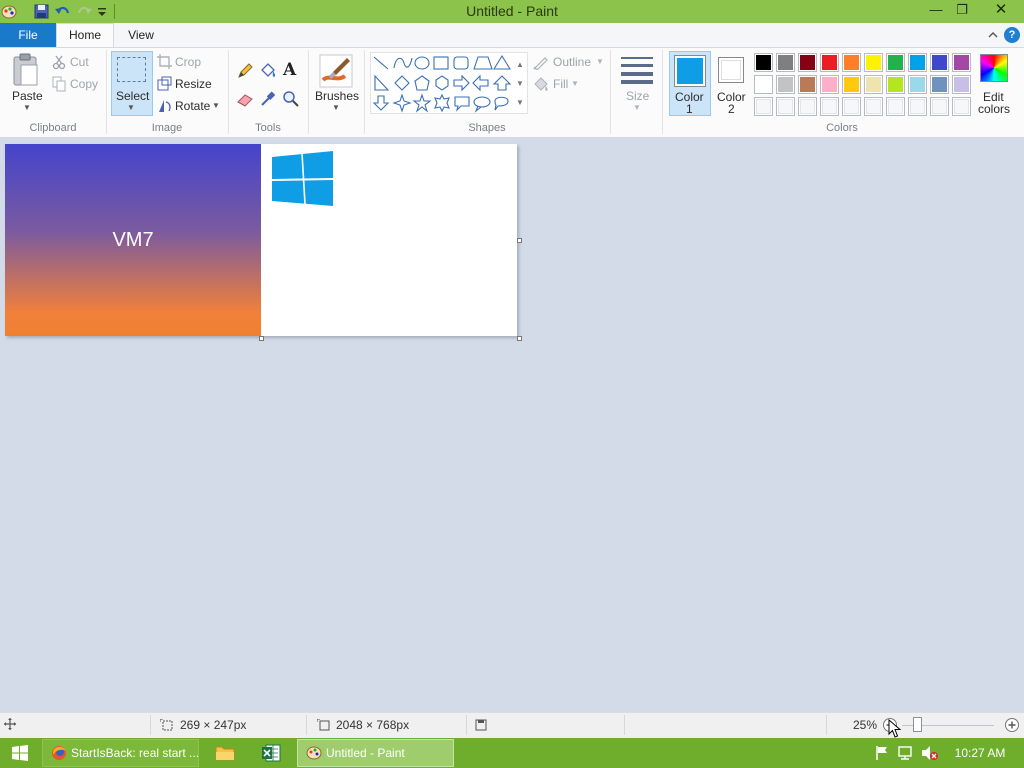  I want to click on resize-handle-right, so click(519, 240).